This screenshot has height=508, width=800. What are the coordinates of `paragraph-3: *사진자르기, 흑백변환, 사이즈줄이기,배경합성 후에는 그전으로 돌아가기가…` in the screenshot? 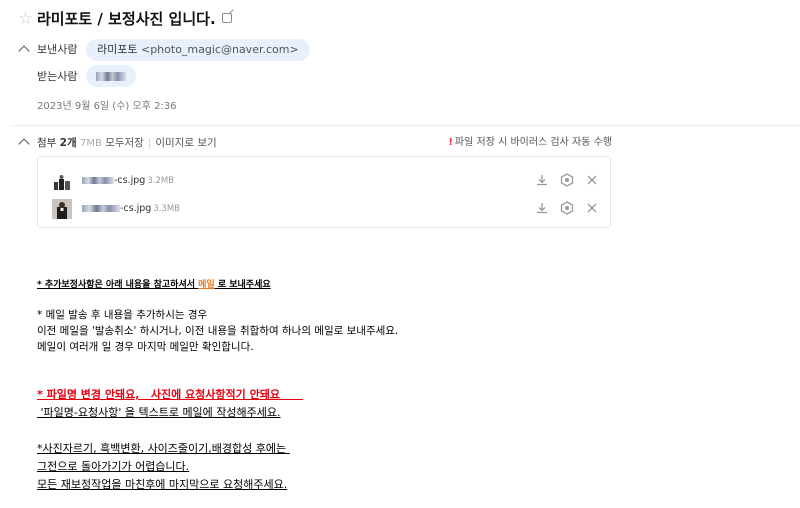 It's located at (163, 467).